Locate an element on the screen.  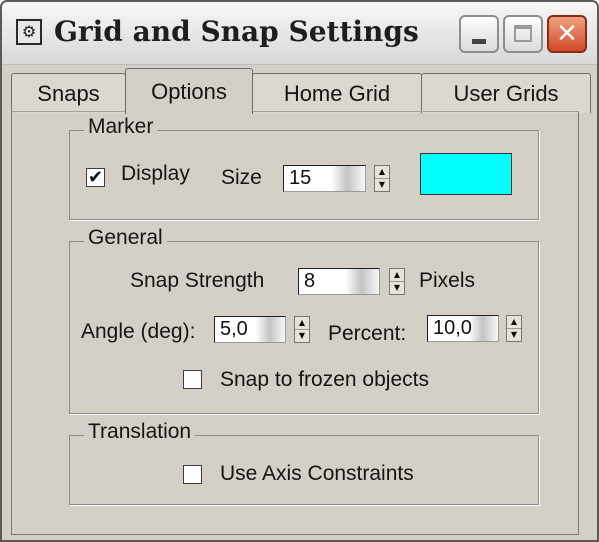
maximize-button is located at coordinates (523, 34).